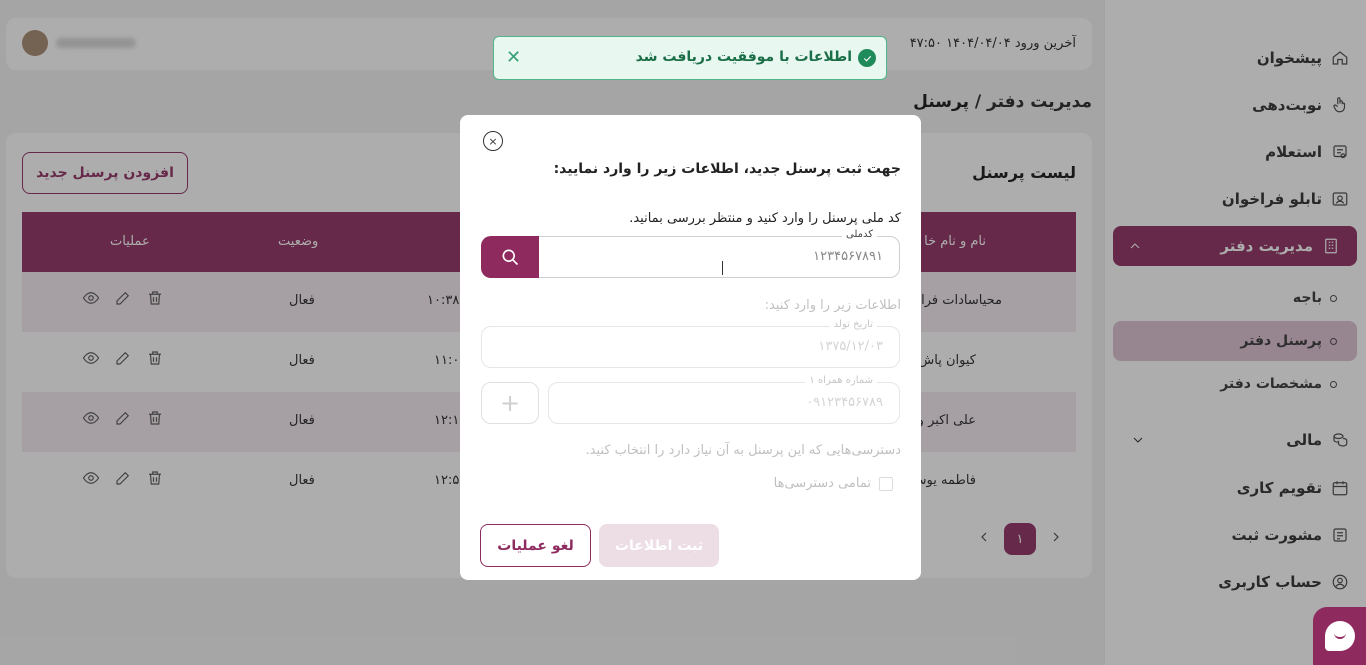 The image size is (1366, 665). I want to click on national-code-field: کدملی ۱۲۳۴۵۶۷۸۹۱, so click(690, 253).